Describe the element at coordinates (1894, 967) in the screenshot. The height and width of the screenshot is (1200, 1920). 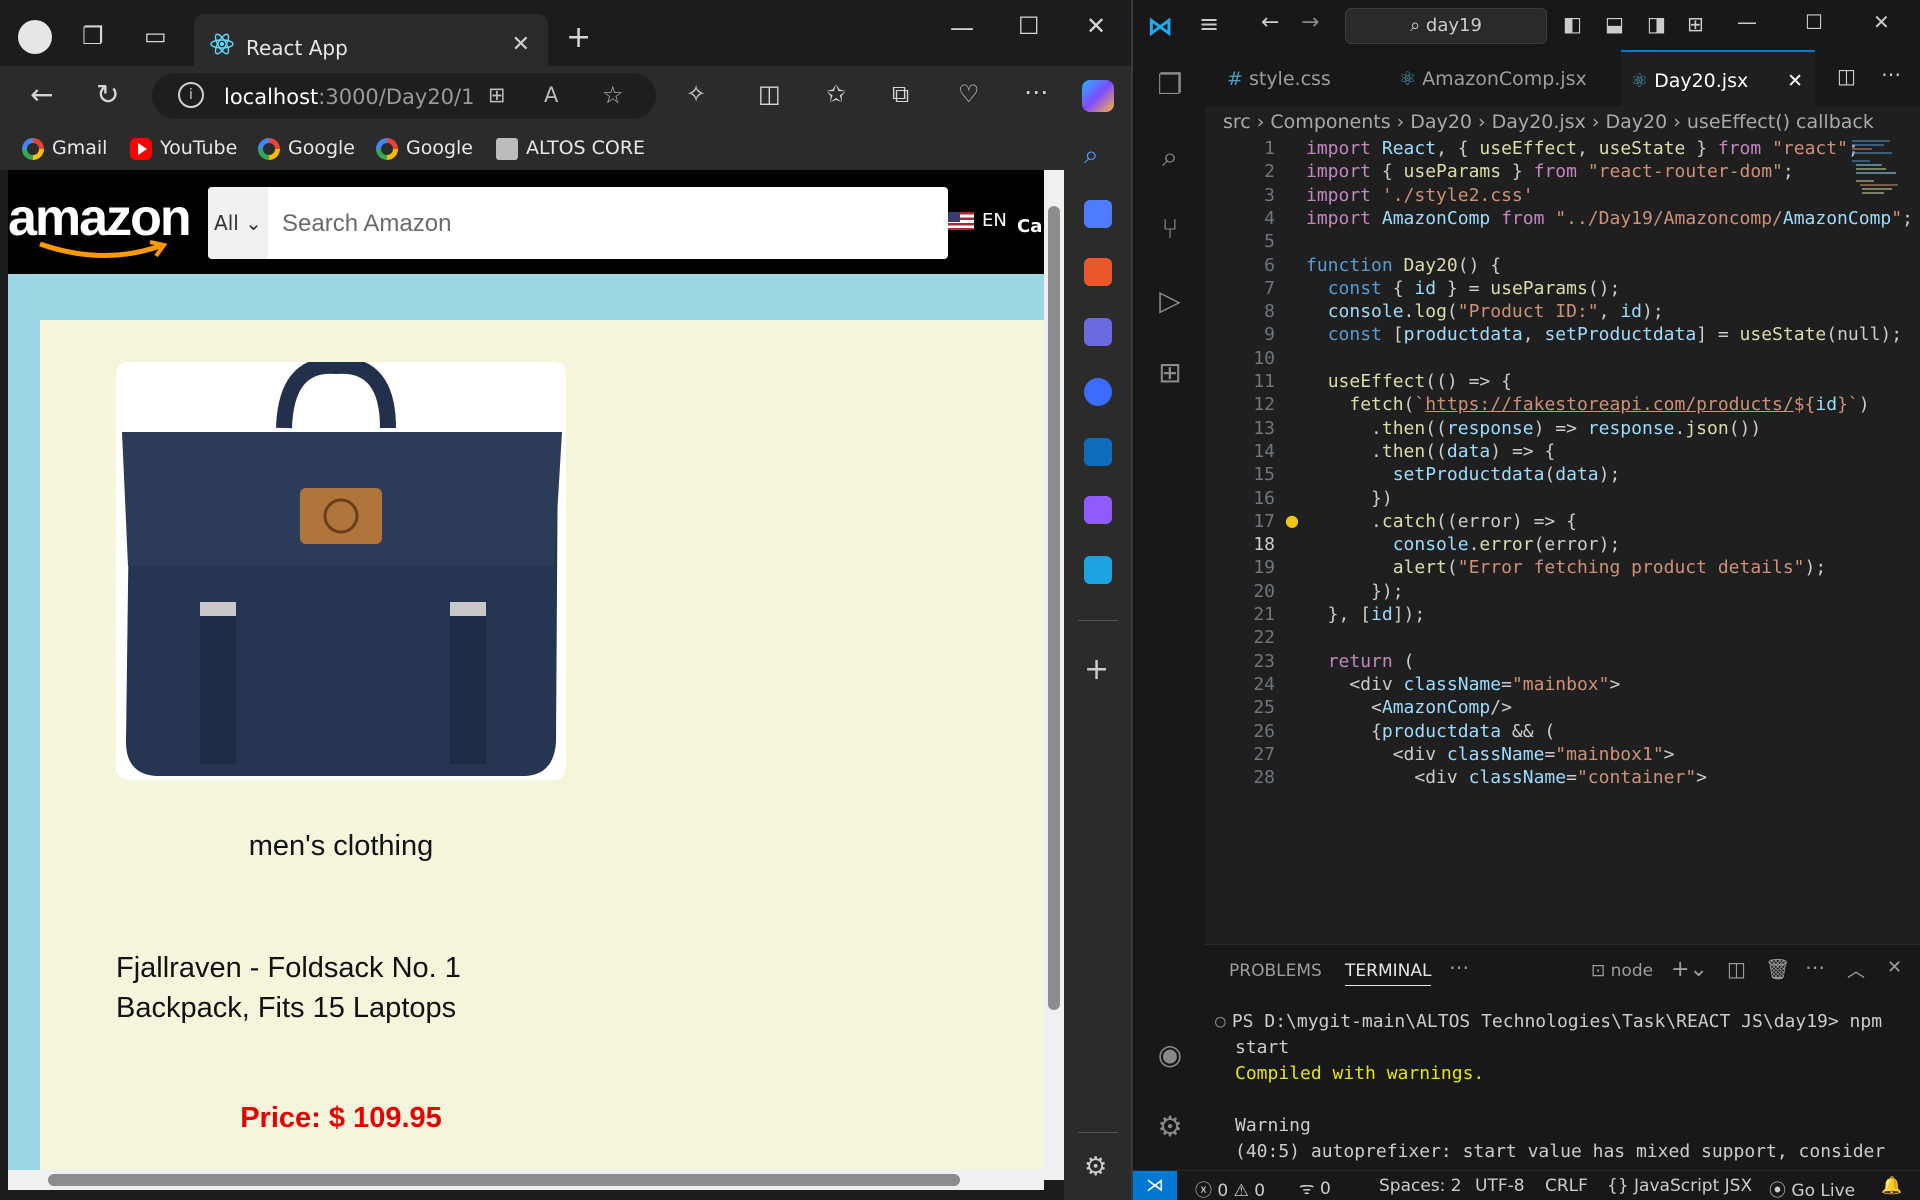
I see `close-panel-icon: ✕` at that location.